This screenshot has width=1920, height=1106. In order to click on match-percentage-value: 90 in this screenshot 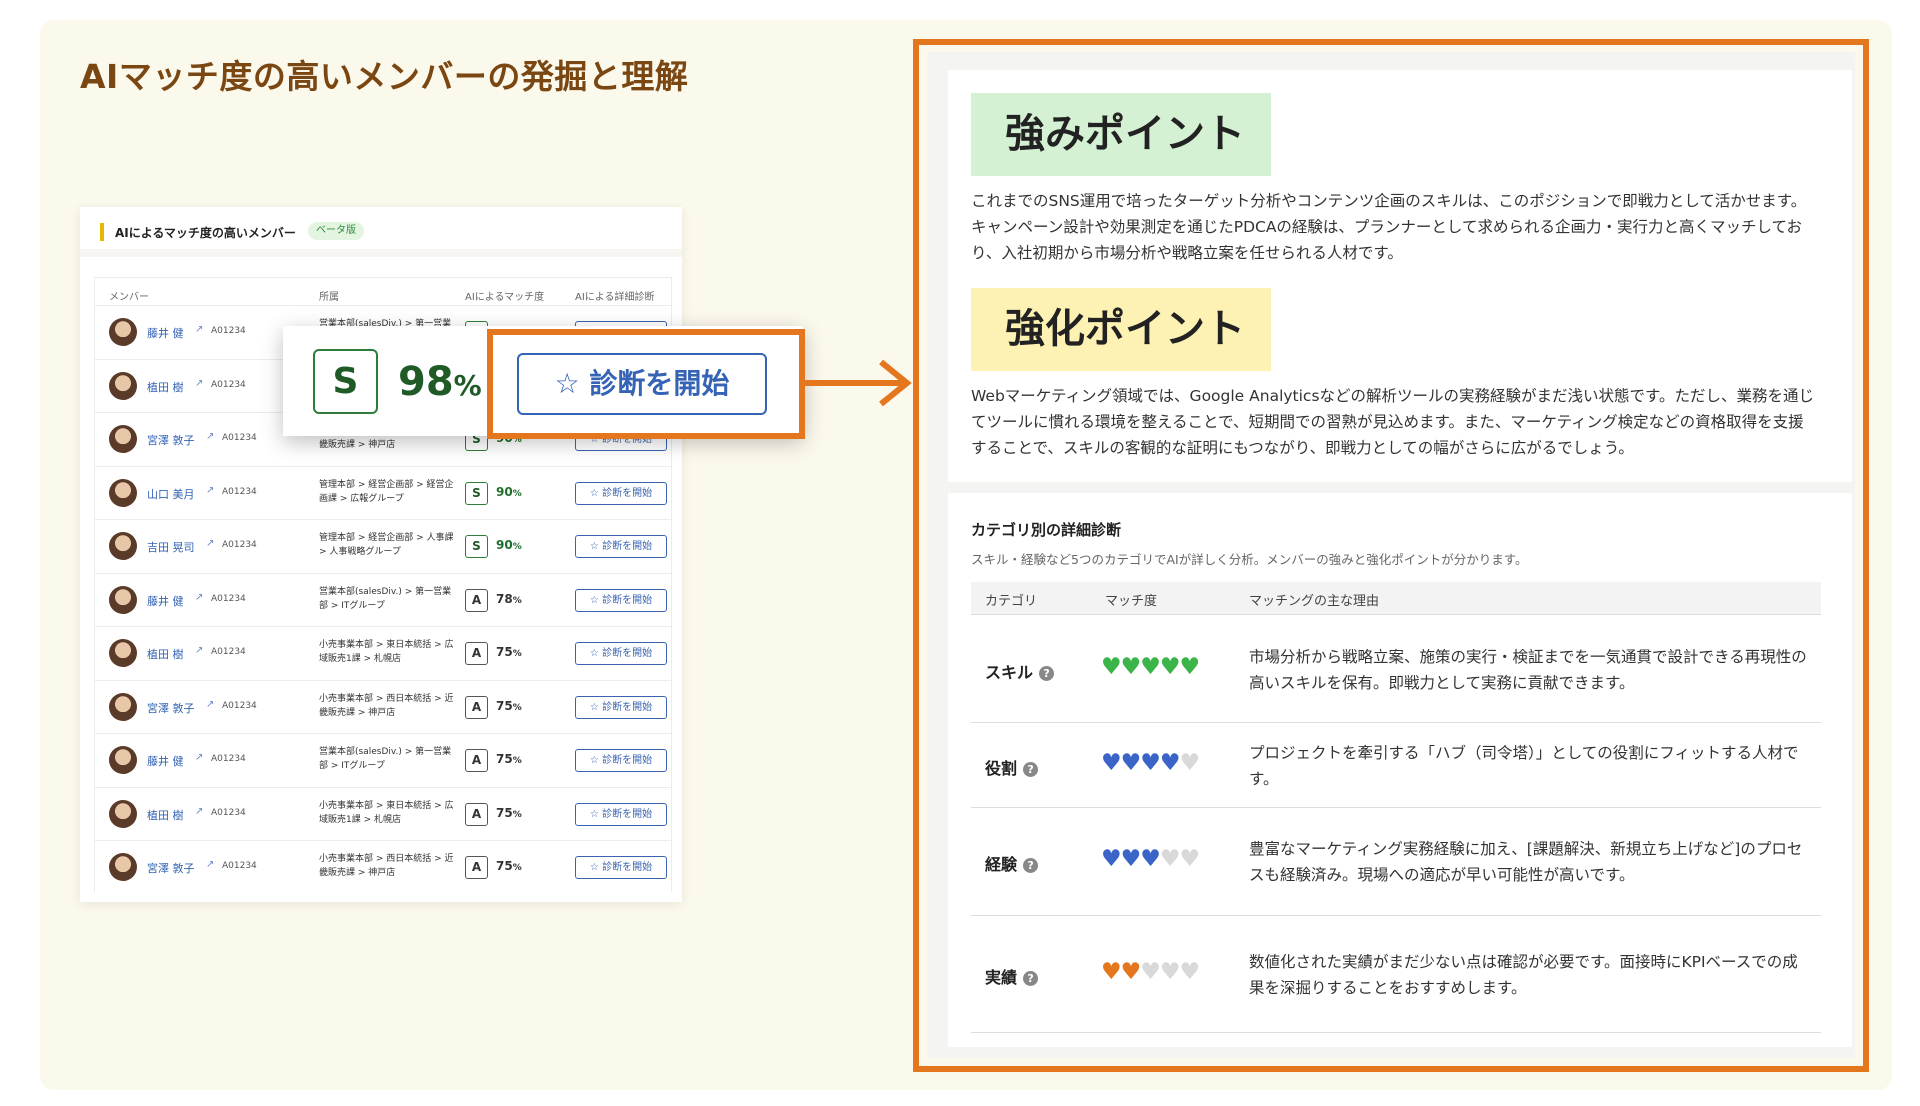, I will do `click(504, 491)`.